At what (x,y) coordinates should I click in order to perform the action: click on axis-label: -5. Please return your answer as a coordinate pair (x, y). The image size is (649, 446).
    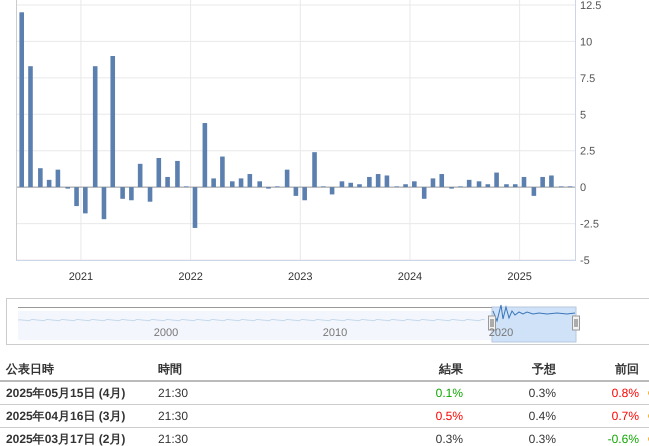
    Looking at the image, I should click on (585, 261).